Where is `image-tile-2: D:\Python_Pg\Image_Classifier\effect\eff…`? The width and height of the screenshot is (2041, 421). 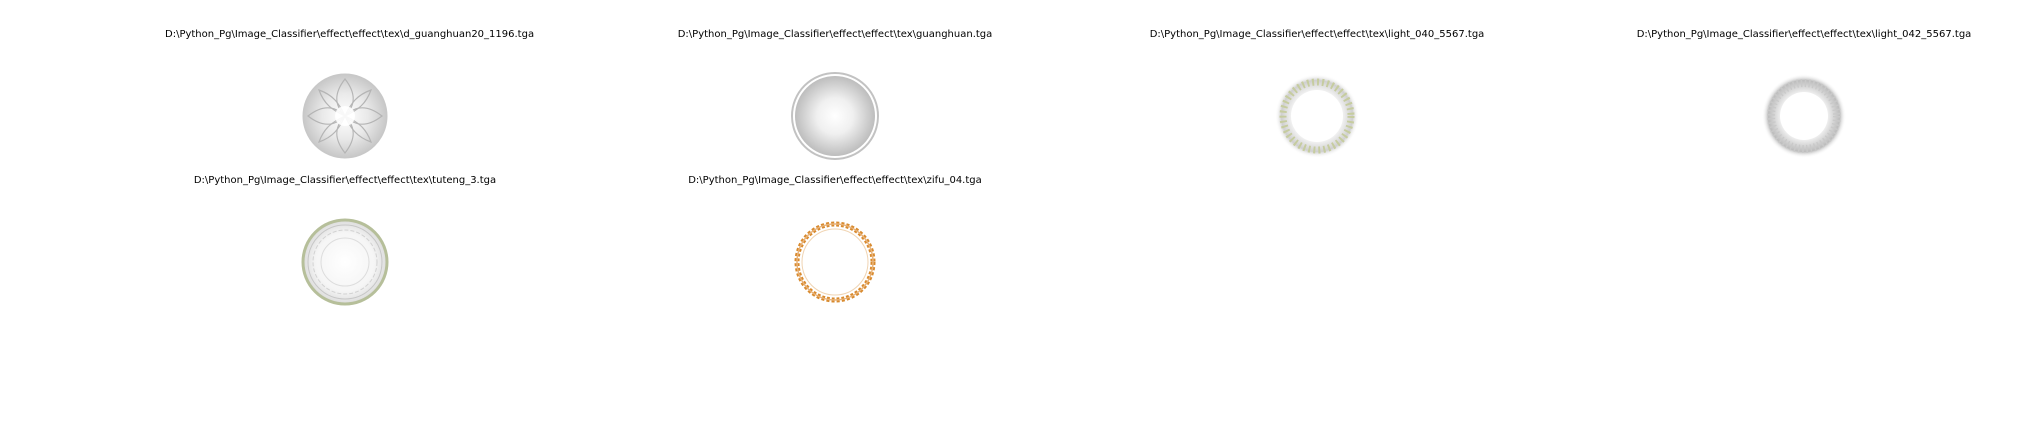 image-tile-2: D:\Python_Pg\Image_Classifier\effect\eff… is located at coordinates (835, 94).